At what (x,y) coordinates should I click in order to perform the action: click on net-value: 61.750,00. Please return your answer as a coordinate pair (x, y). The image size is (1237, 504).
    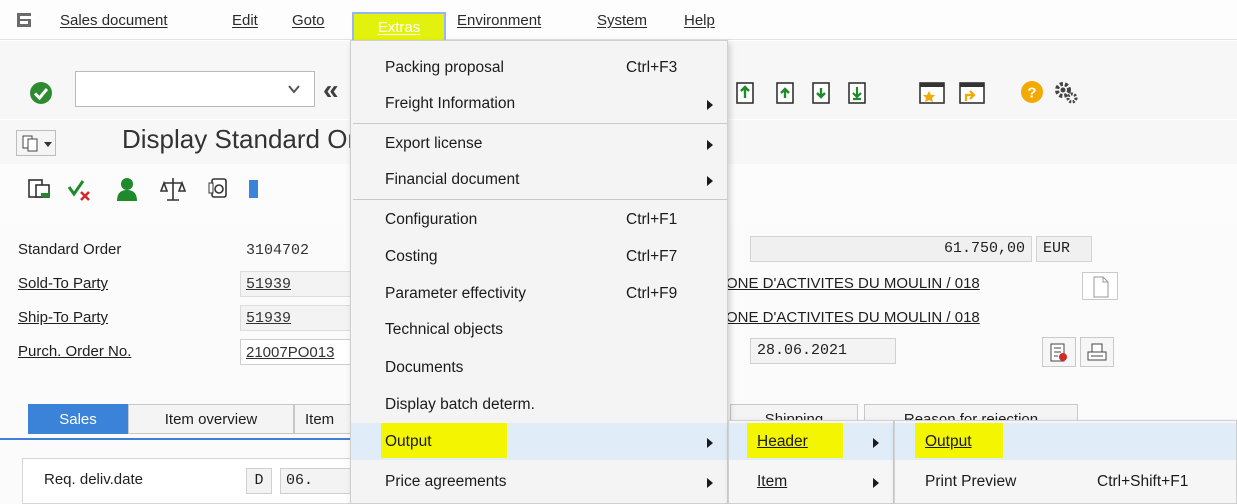
    Looking at the image, I should click on (891, 249).